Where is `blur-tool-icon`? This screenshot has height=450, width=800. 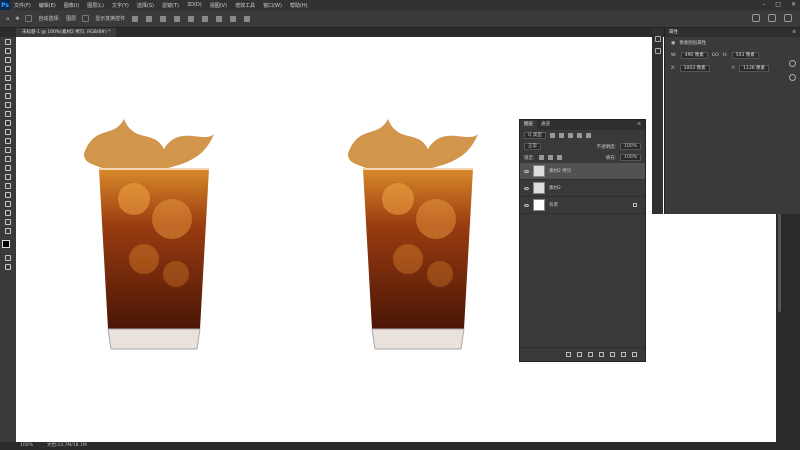 blur-tool-icon is located at coordinates (8, 159).